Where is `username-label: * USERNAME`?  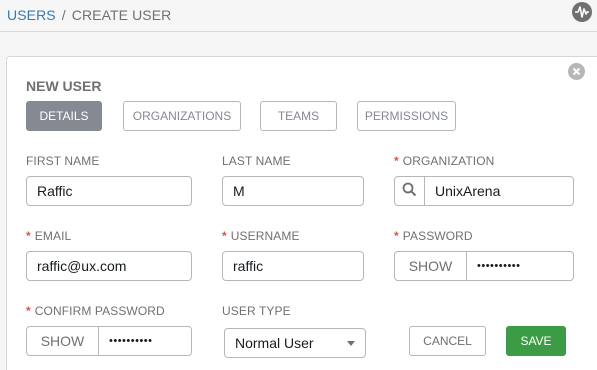
username-label: * USERNAME is located at coordinates (261, 236).